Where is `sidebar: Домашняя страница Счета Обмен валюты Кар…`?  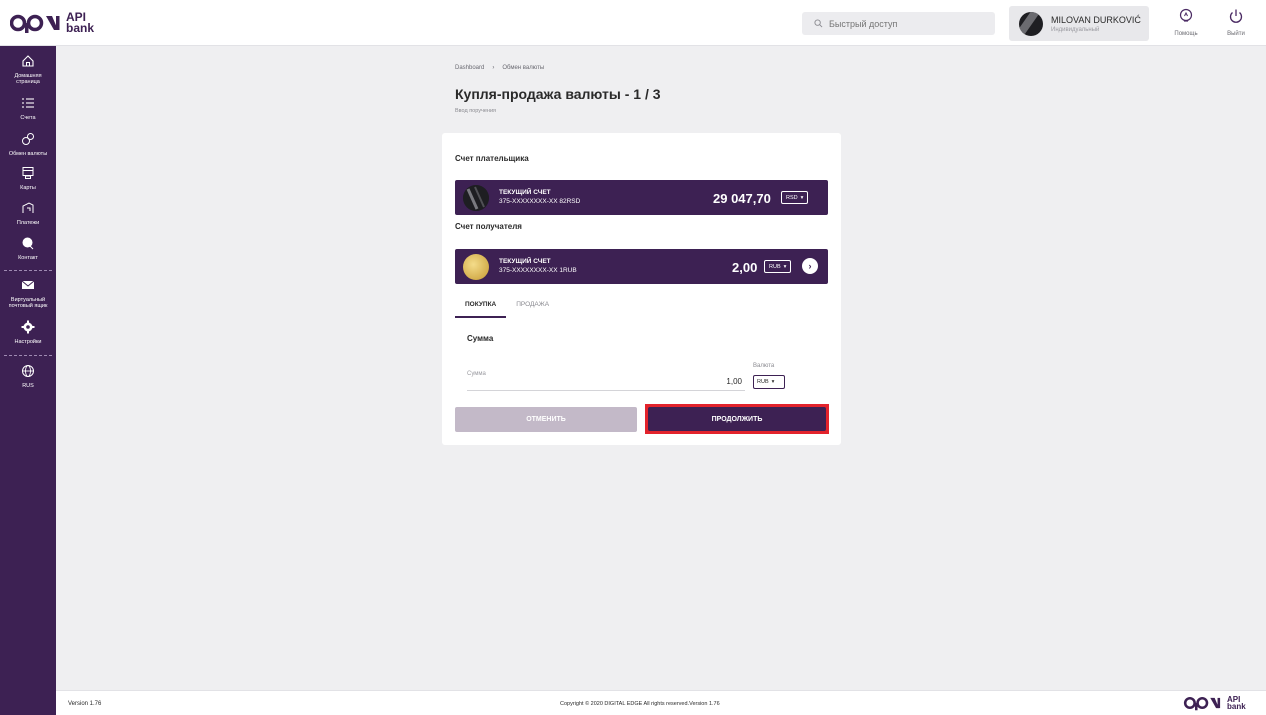 sidebar: Домашняя страница Счета Обмен валюты Кар… is located at coordinates (28, 380).